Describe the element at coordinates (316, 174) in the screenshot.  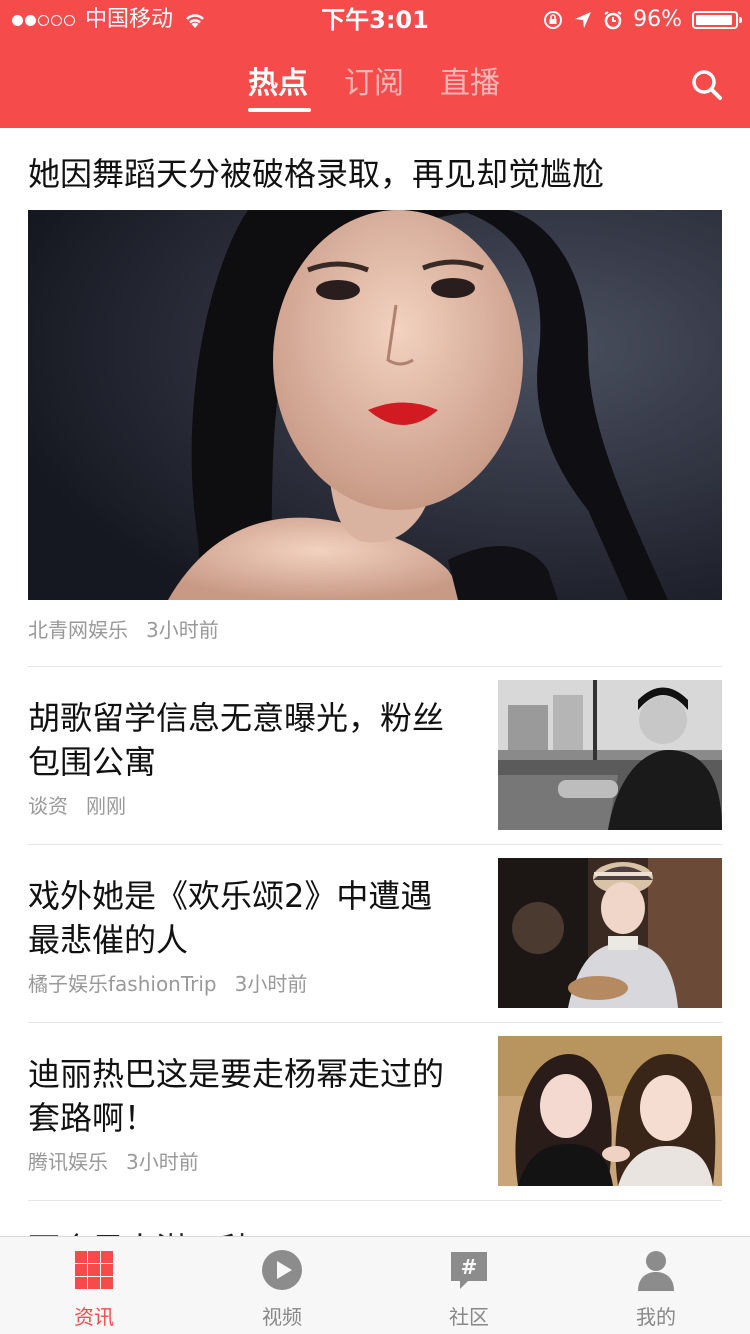
I see `featured-title: 她因舞蹈天分被破格录取，再见却觉尴尬` at that location.